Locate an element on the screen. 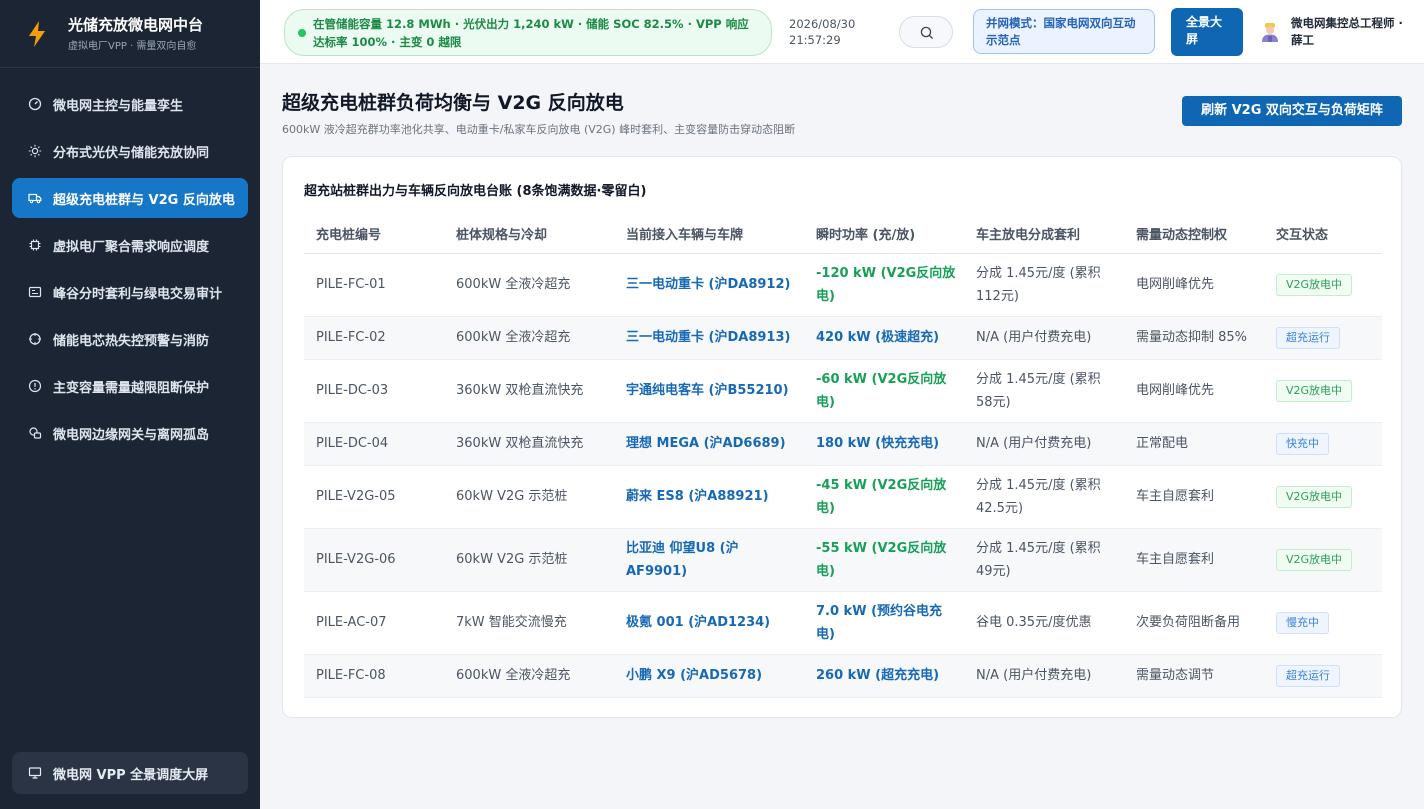 This screenshot has height=809, width=1424. engineer-avatar-icon is located at coordinates (1270, 32).